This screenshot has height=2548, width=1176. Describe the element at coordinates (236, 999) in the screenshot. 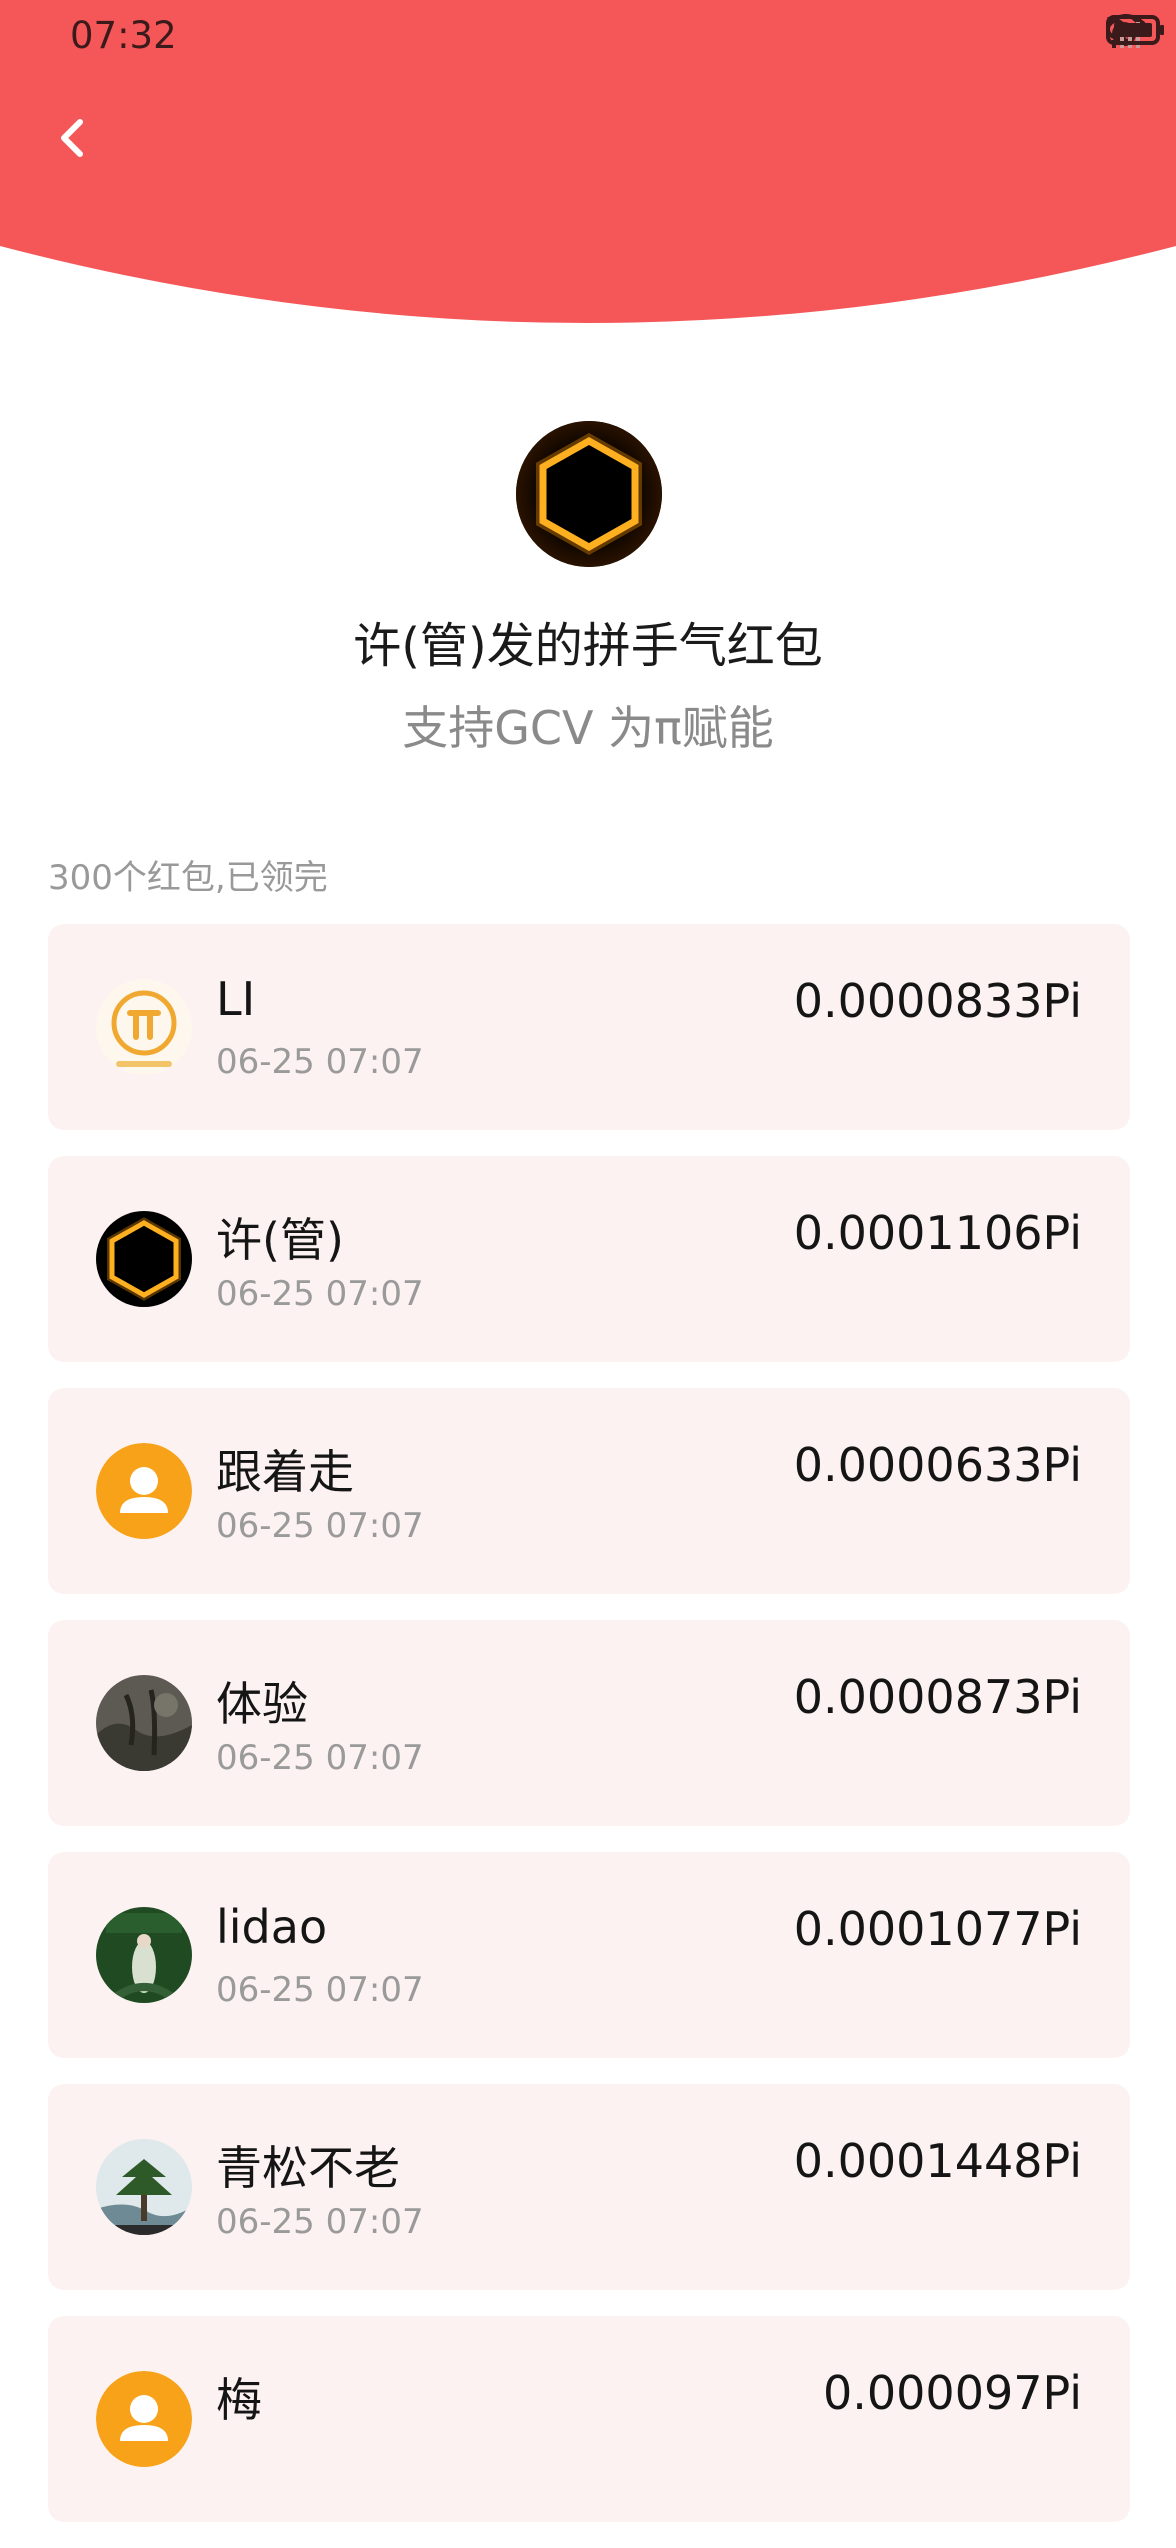

I see `recipient-name: LI` at that location.